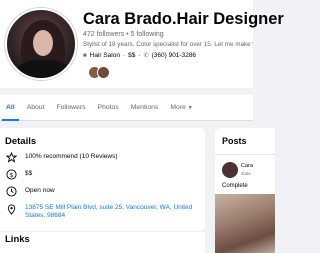 Image resolution: width=320 pixels, height=253 pixels. What do you see at coordinates (146, 56) in the screenshot?
I see `phone-icon: ✆` at bounding box center [146, 56].